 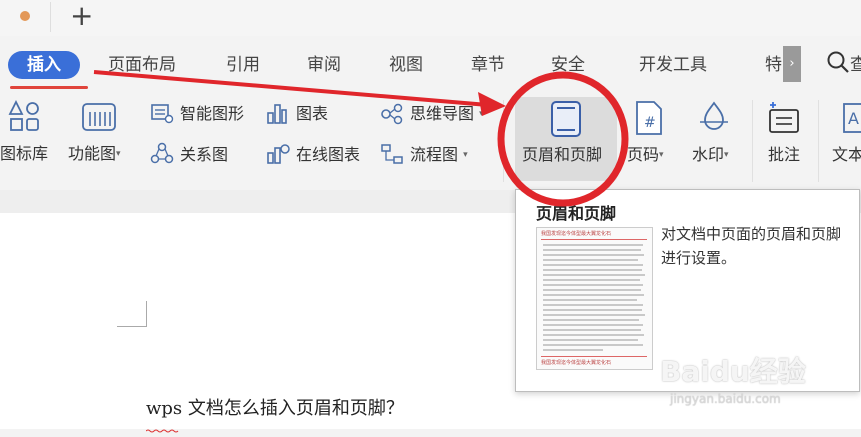 What do you see at coordinates (50, 17) in the screenshot?
I see `tab-divider` at bounding box center [50, 17].